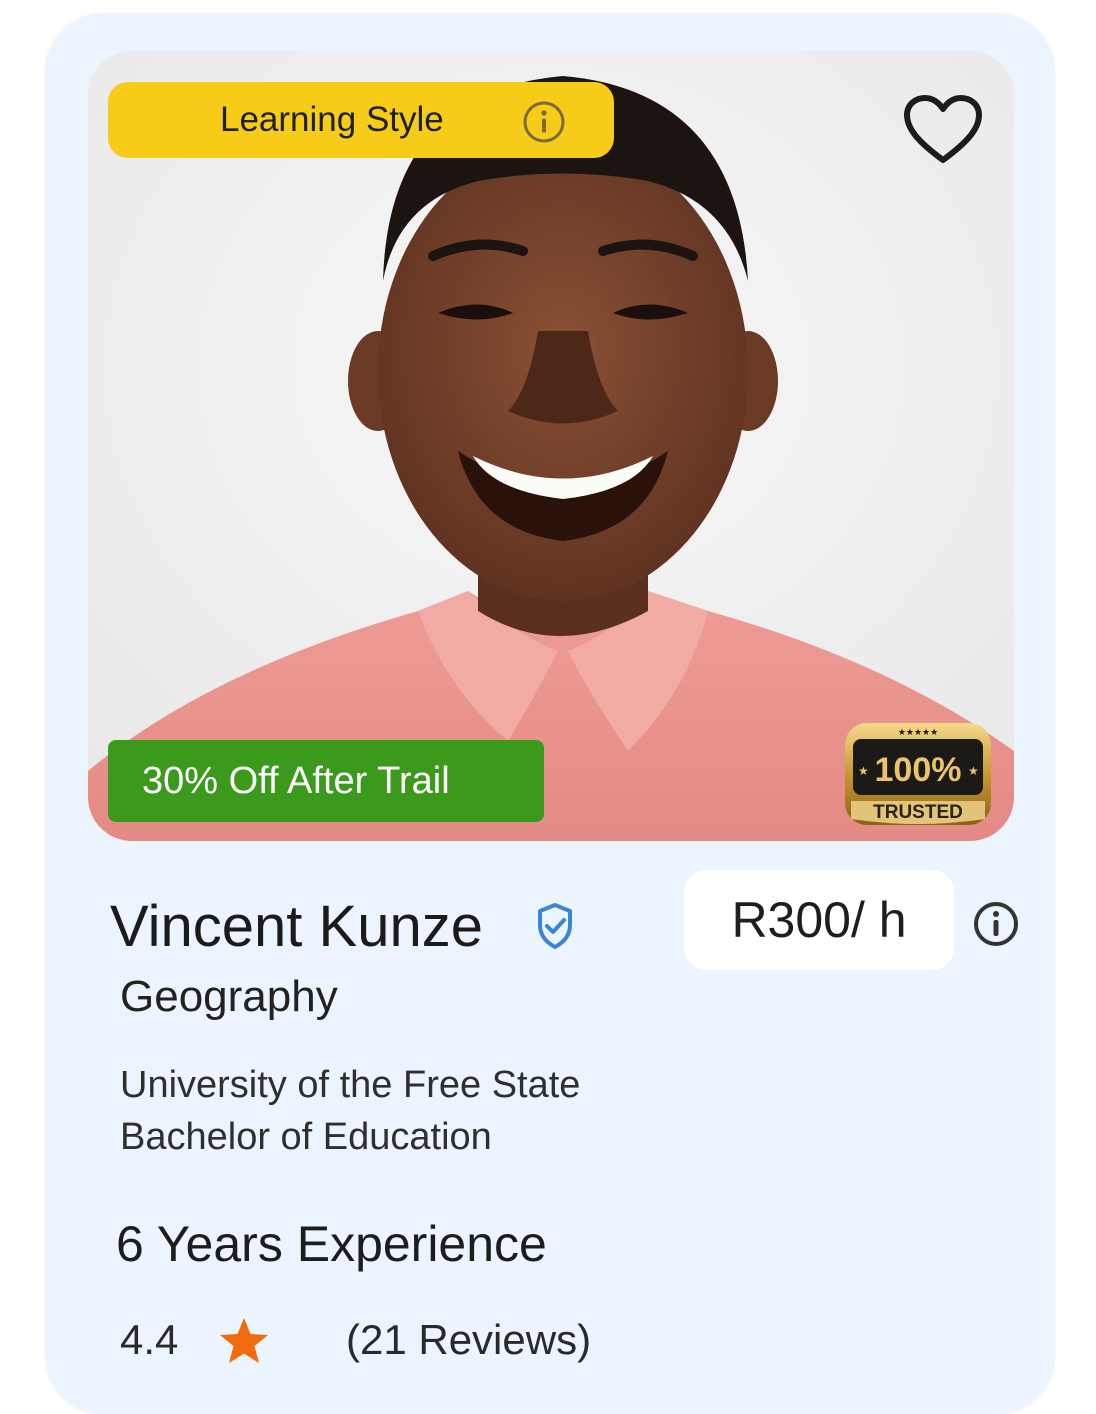 This screenshot has width=1096, height=1414. Describe the element at coordinates (943, 132) in the screenshot. I see `favorite-heart-icon` at that location.